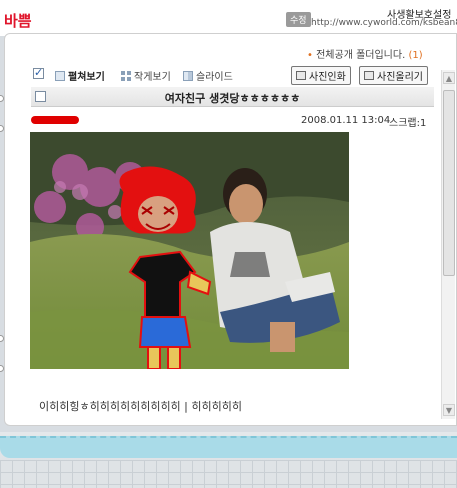 This screenshot has height=488, width=457. What do you see at coordinates (234, 76) in the screenshot?
I see `view-toolbar: 펼쳐보기 작게보기 슬라이드 사진인화 사진올리기` at bounding box center [234, 76].